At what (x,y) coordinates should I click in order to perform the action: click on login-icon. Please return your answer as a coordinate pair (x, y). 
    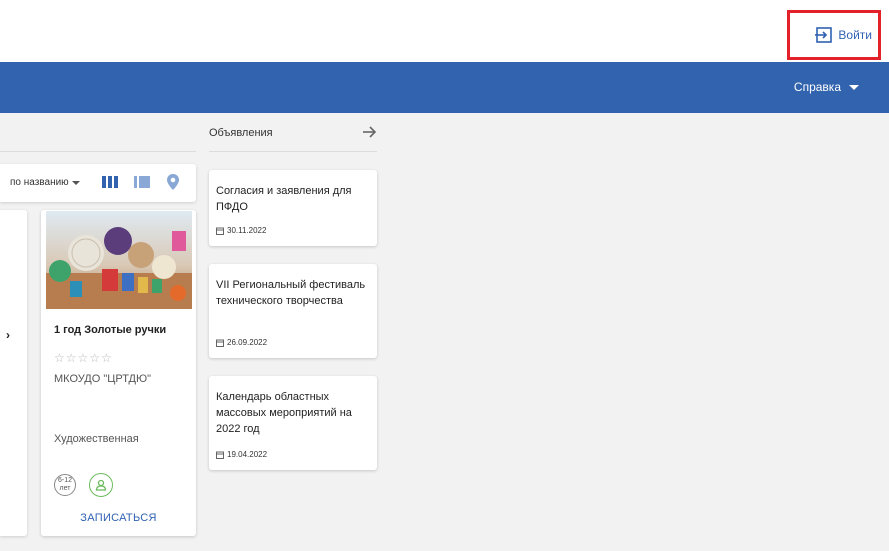
    Looking at the image, I should click on (824, 35).